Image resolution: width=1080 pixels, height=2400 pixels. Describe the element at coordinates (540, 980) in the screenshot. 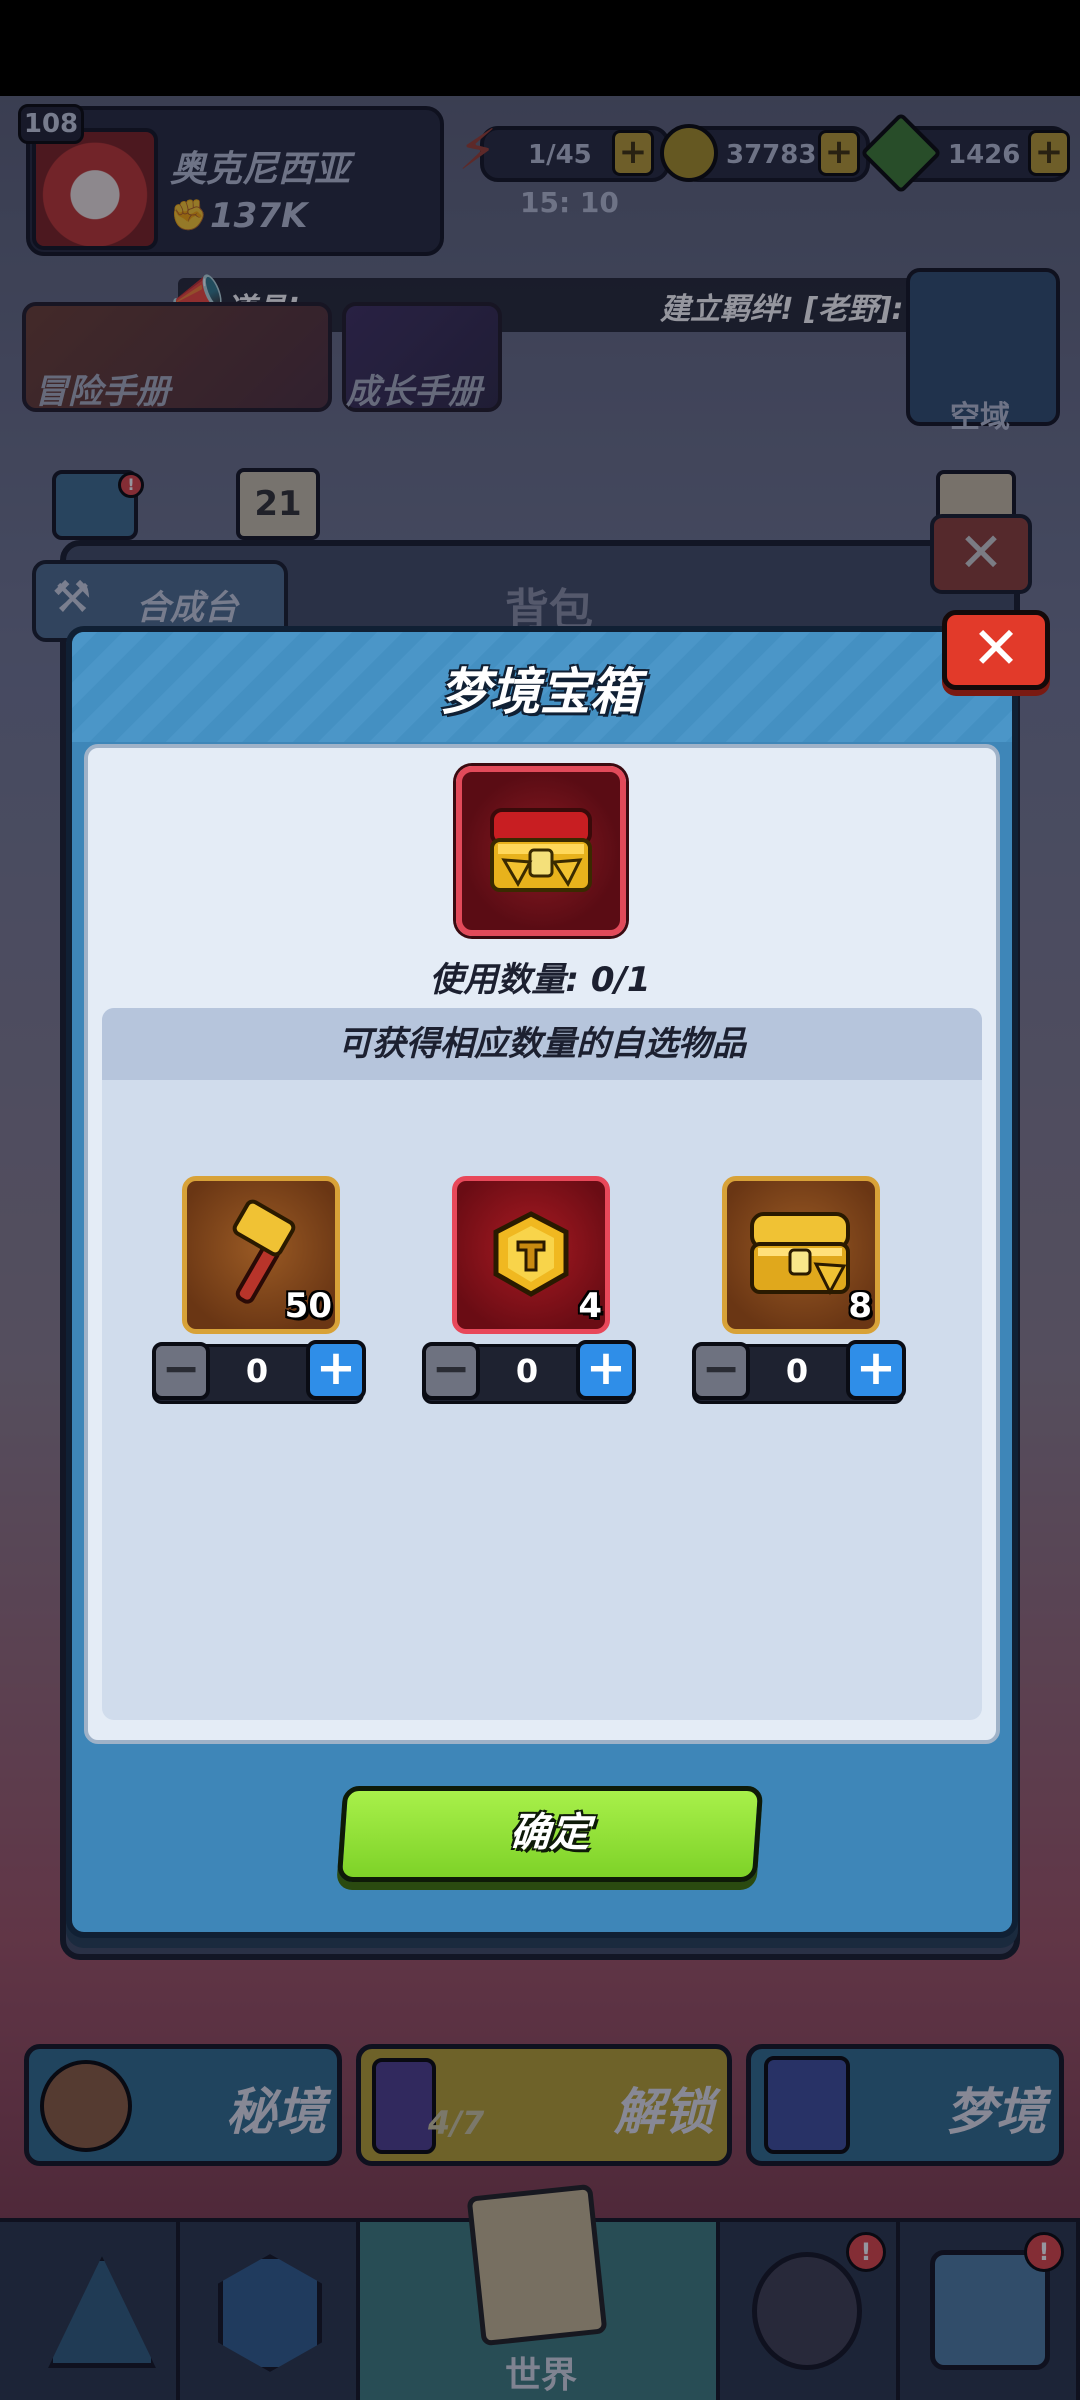

I see `use-count: 使用数量: 0/1` at that location.